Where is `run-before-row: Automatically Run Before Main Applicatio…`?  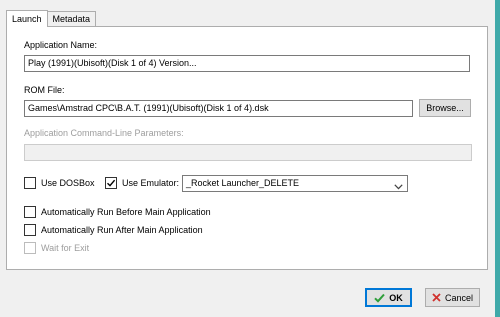 run-before-row: Automatically Run Before Main Applicatio… is located at coordinates (117, 212).